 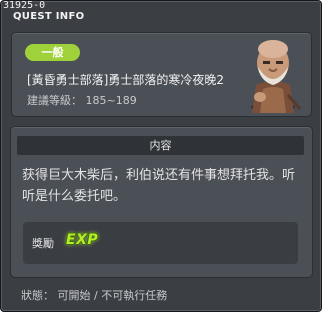 What do you see at coordinates (160, 243) in the screenshot?
I see `reward-box: 獎勵 EXP` at bounding box center [160, 243].